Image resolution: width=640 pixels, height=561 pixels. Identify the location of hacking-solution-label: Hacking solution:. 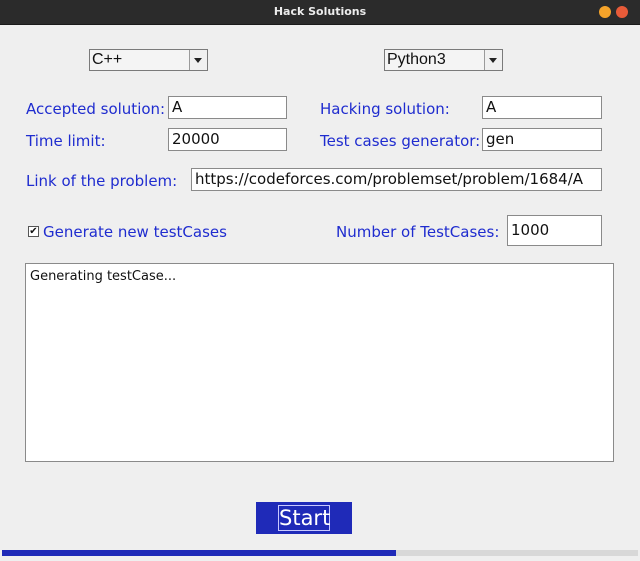
(385, 109).